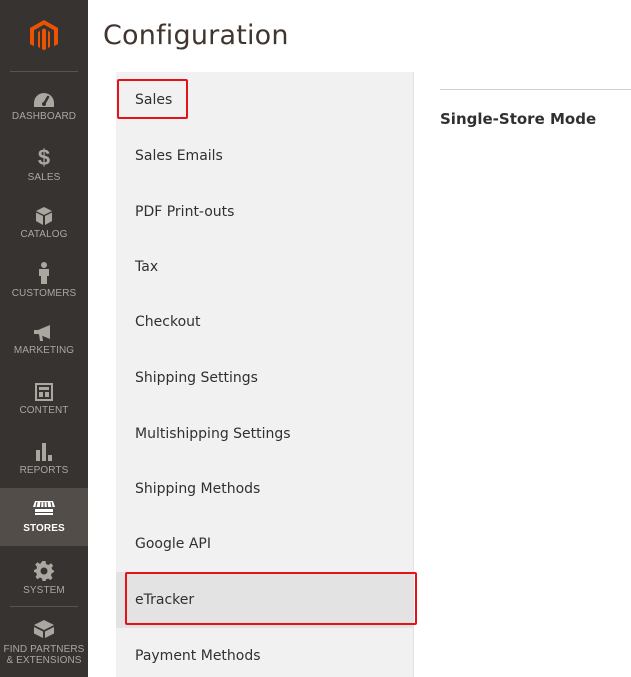 The height and width of the screenshot is (677, 631). I want to click on nav-label: Stores, so click(44, 528).